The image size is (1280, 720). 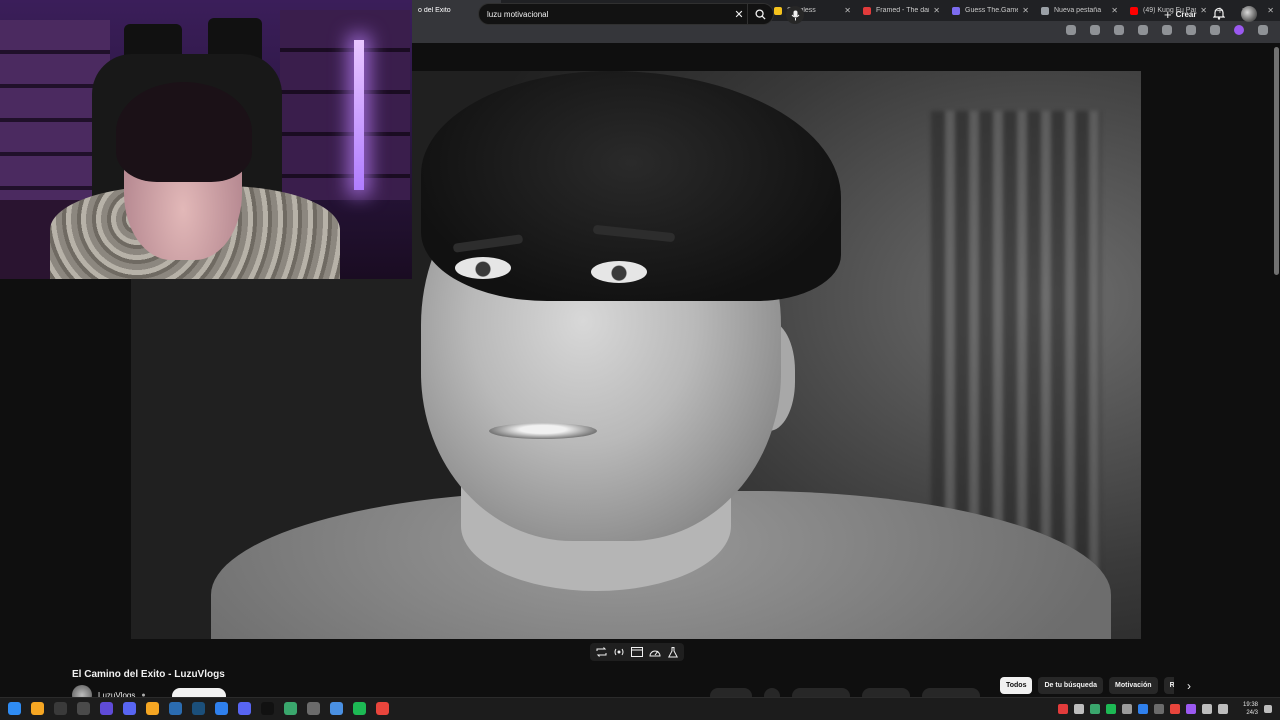 What do you see at coordinates (1219, 16) in the screenshot?
I see `notifications-button` at bounding box center [1219, 16].